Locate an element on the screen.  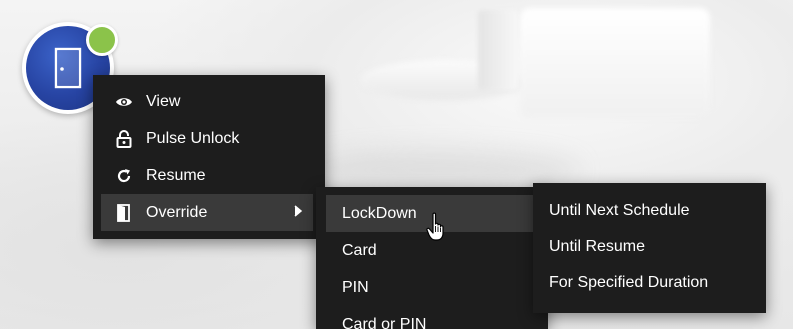
submenu-item-card-or-pin: Card or PIN is located at coordinates (430, 317).